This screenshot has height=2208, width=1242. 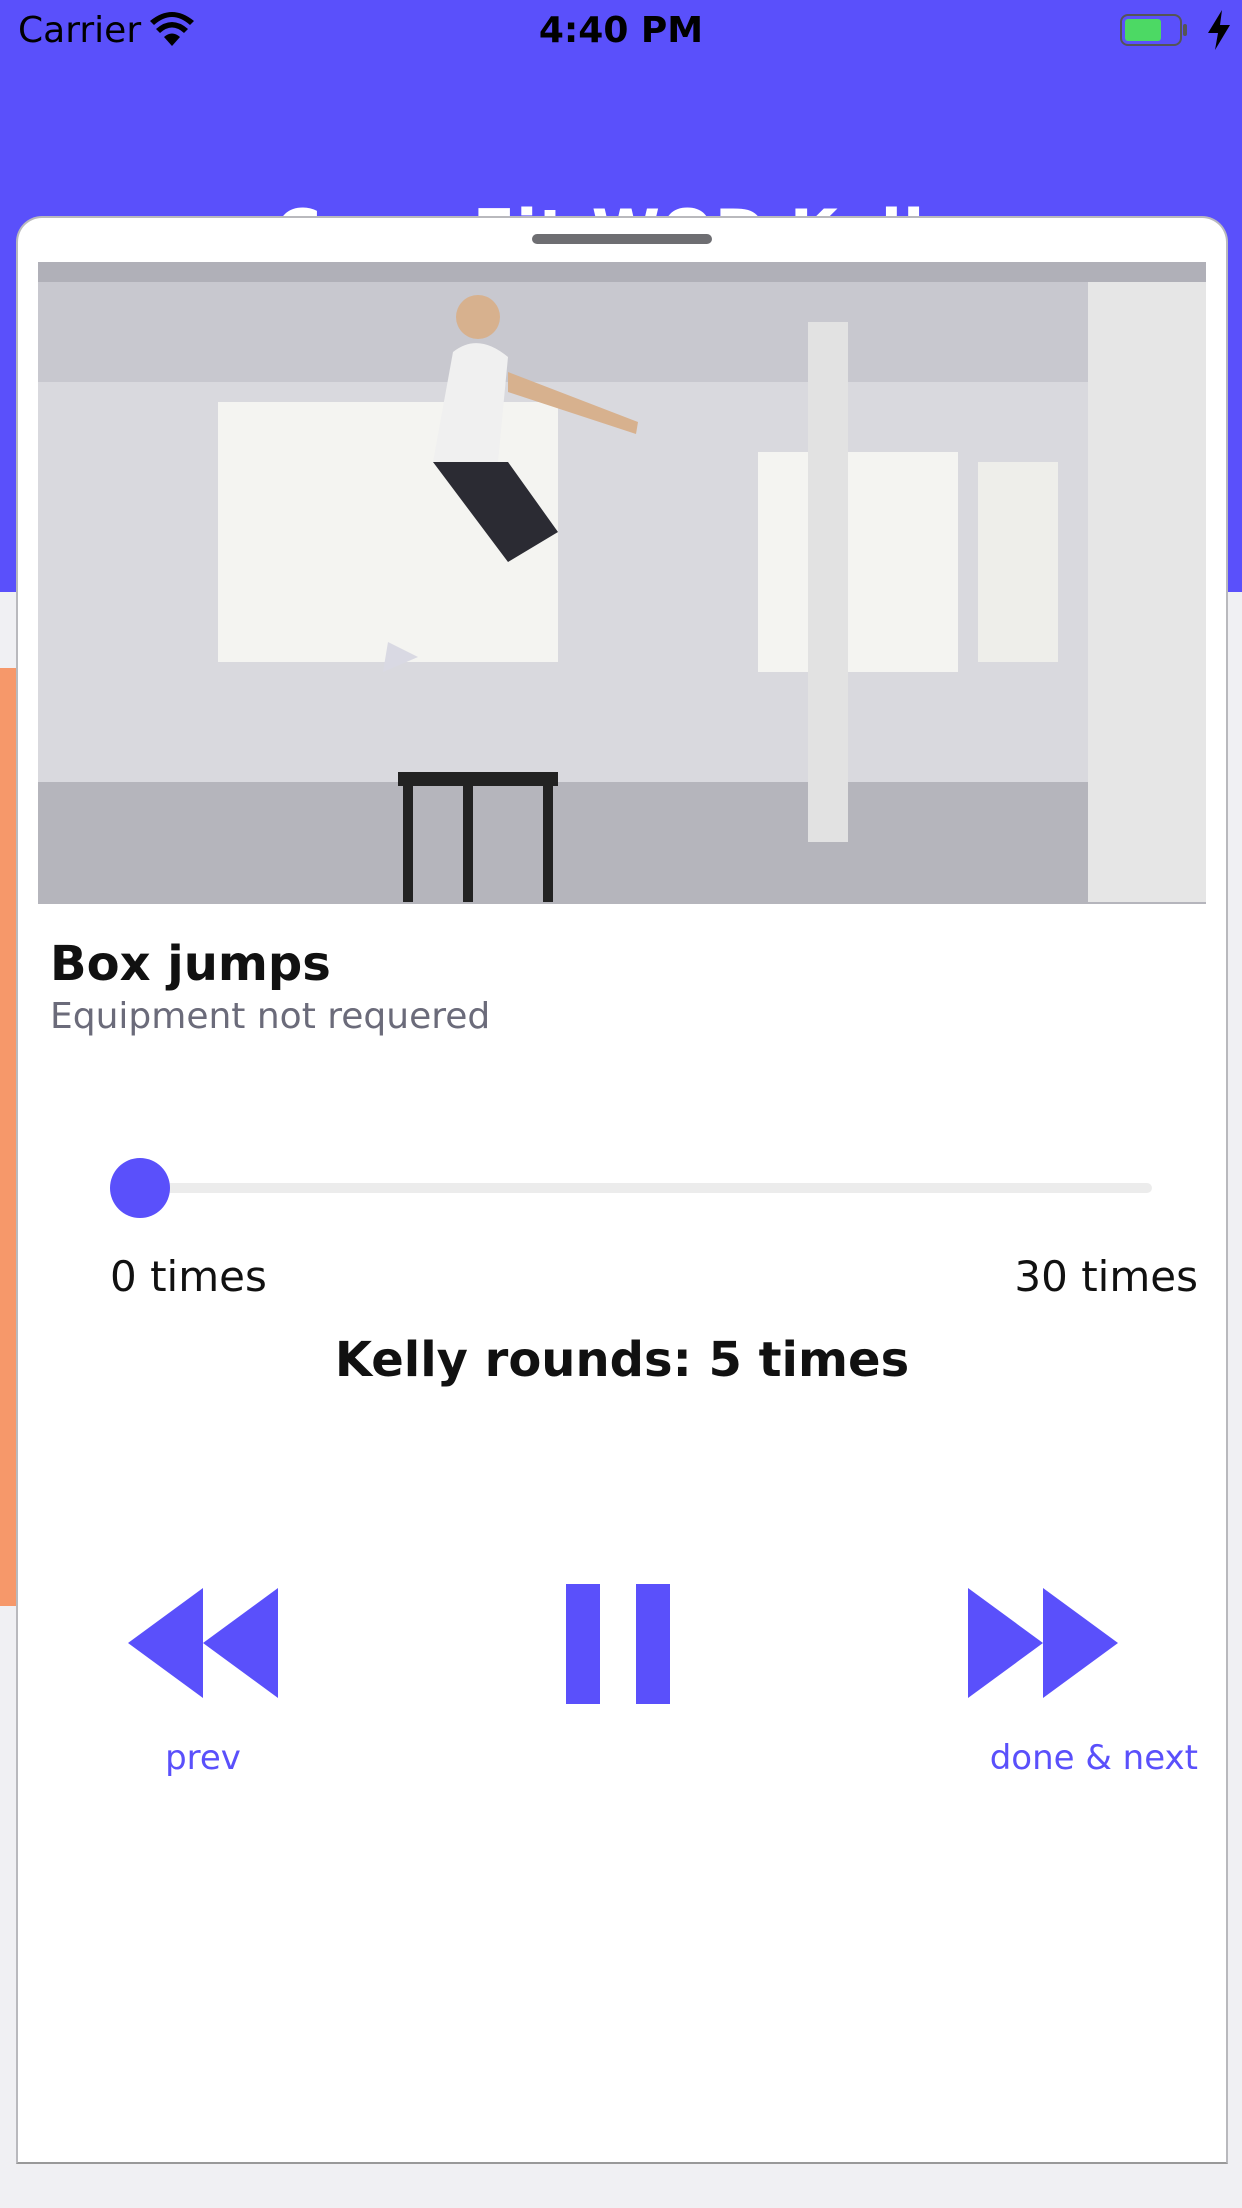 What do you see at coordinates (622, 1360) in the screenshot?
I see `rounds-label: Kelly rounds: 5 times` at bounding box center [622, 1360].